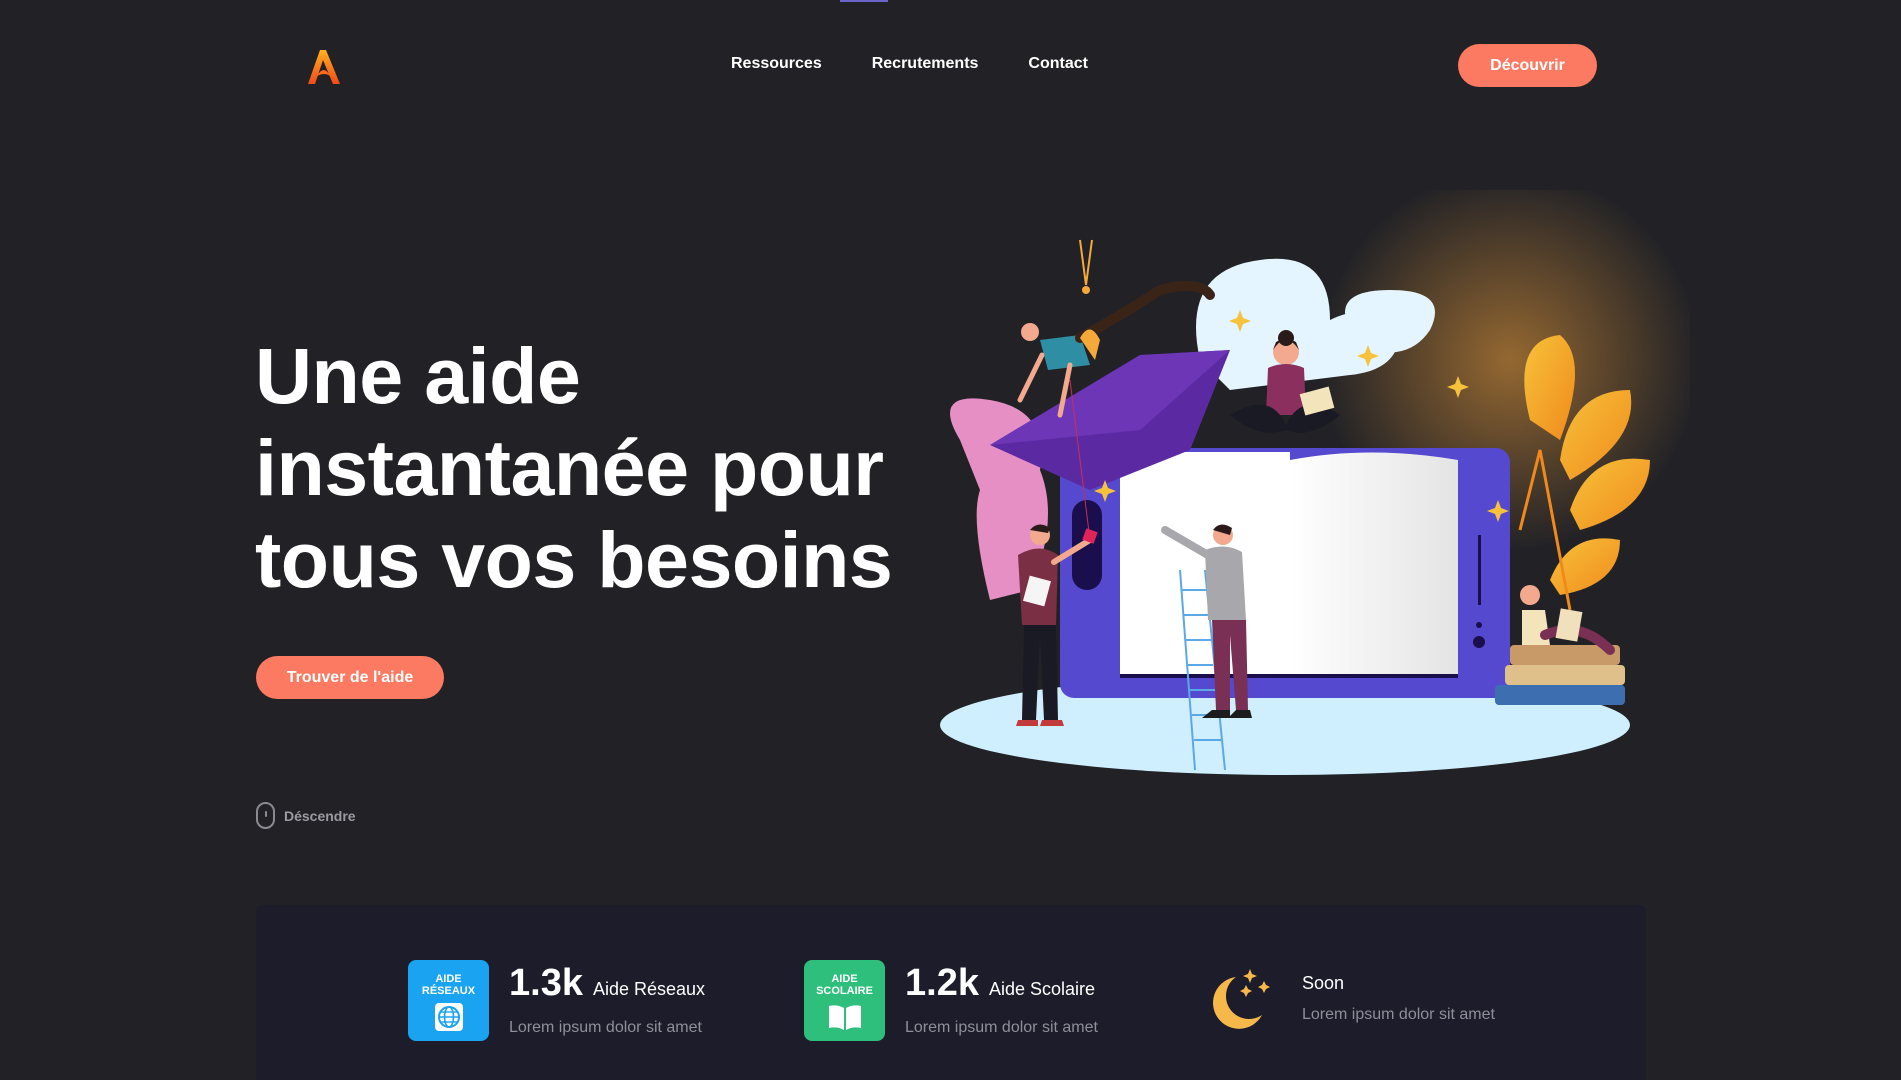 This screenshot has width=1901, height=1080. What do you see at coordinates (350, 677) in the screenshot?
I see `find-help-button: Trouver de l'aide` at bounding box center [350, 677].